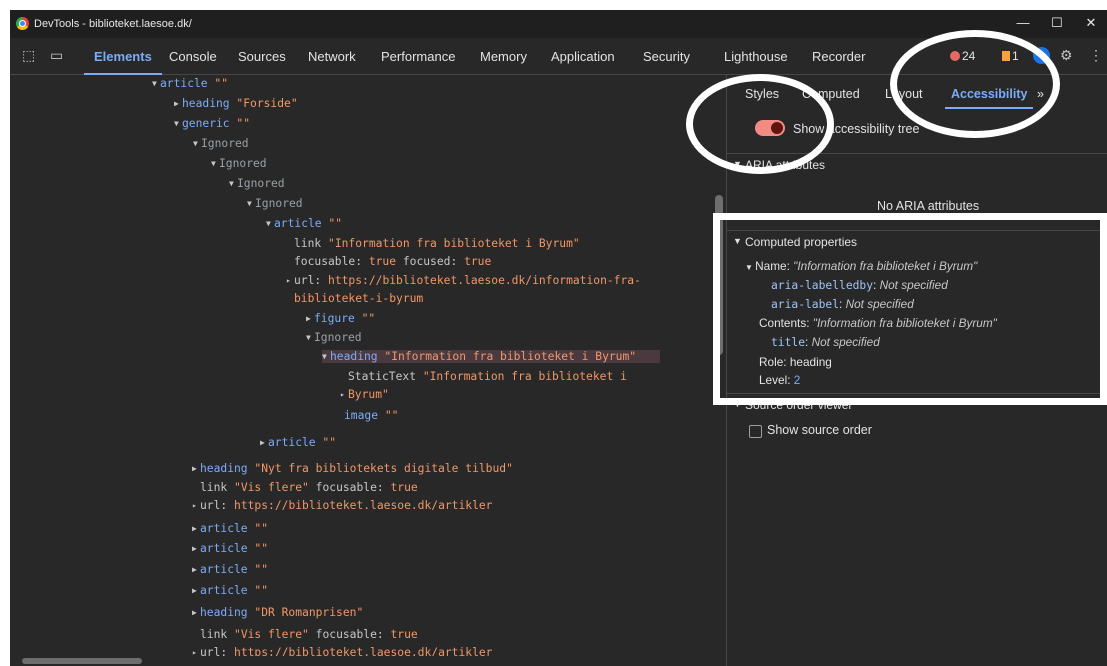  What do you see at coordinates (361, 661) in the screenshot?
I see `tree-horizontal-scrollbar` at bounding box center [361, 661].